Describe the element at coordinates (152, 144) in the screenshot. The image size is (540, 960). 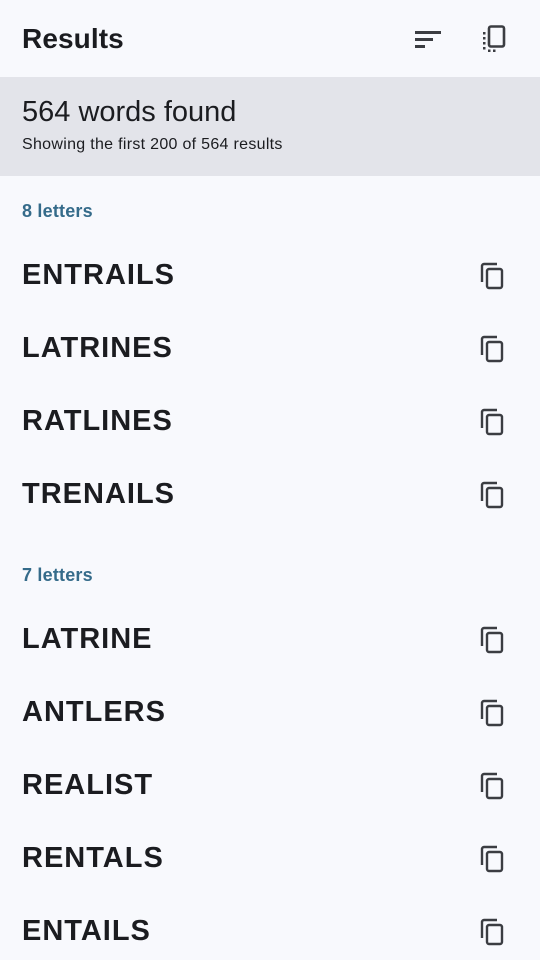
I see `results-subtitle: Showing the first 200 of 564 results` at that location.